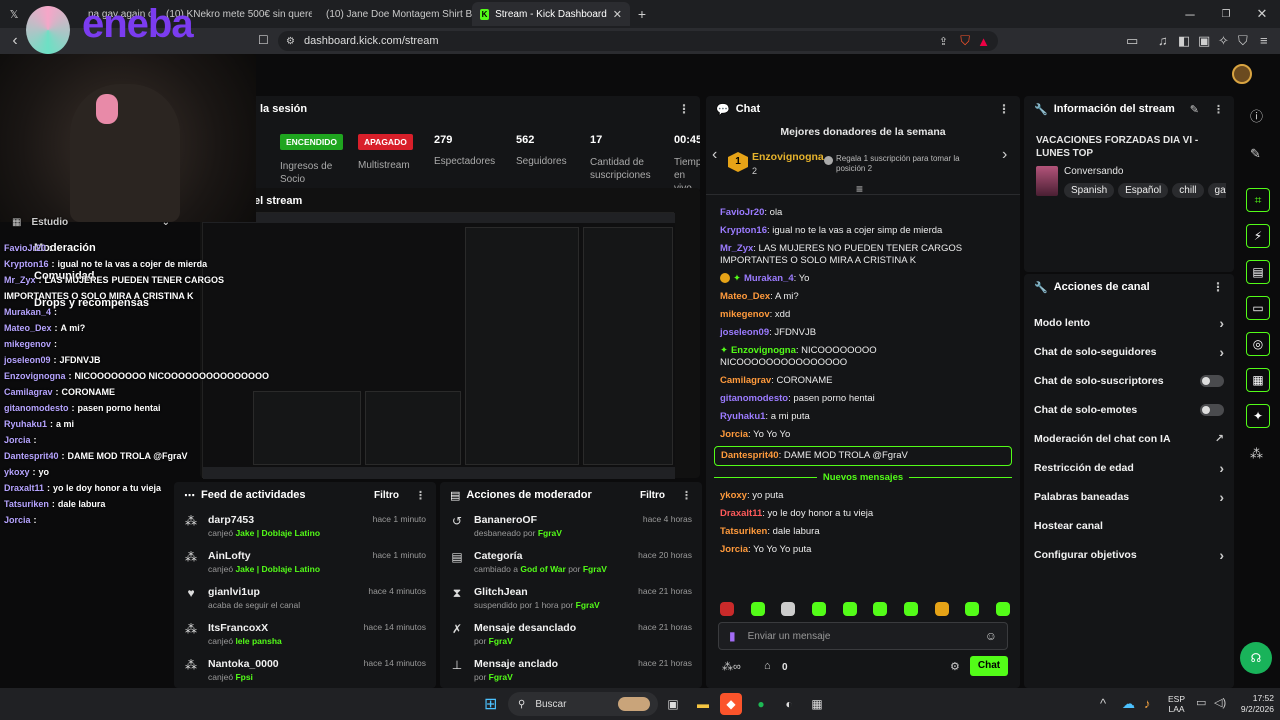 This screenshot has width=1280, height=720. What do you see at coordinates (1258, 416) in the screenshot?
I see `rail-tools-button: ✦` at bounding box center [1258, 416].